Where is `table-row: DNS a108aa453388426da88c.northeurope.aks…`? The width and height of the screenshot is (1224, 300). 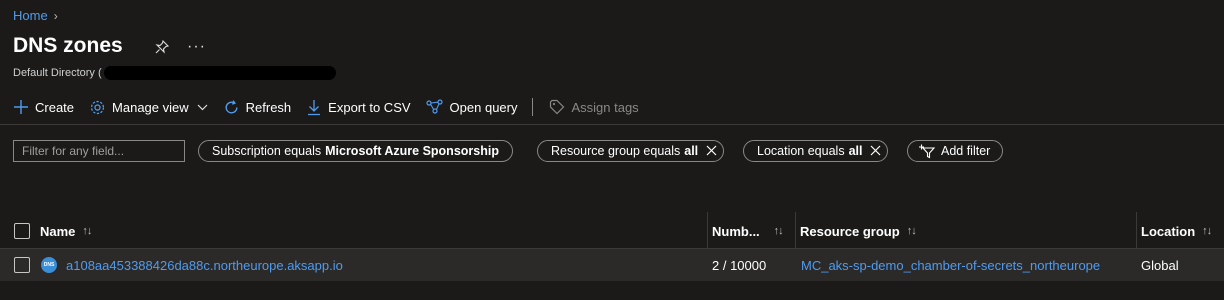
table-row: DNS a108aa453388426da88c.northeurope.aks… is located at coordinates (612, 265).